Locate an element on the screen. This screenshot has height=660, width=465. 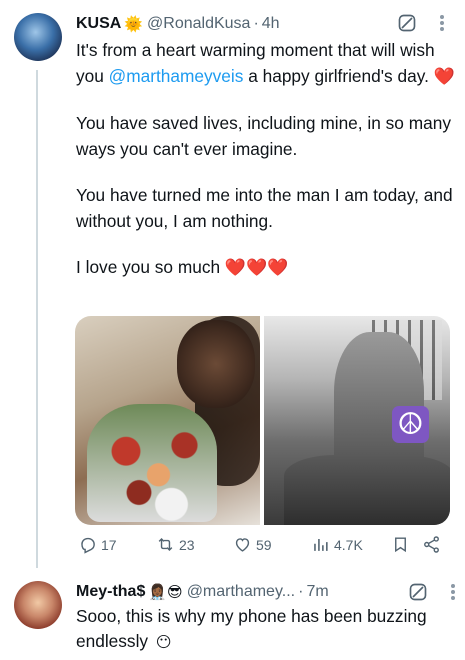
author-avatar is located at coordinates (38, 37).